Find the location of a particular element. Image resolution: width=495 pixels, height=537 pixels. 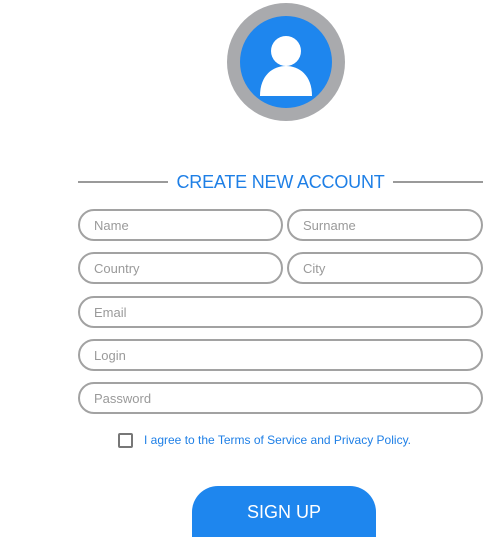

page-title: CREATE NEW ACCOUNT is located at coordinates (280, 181).